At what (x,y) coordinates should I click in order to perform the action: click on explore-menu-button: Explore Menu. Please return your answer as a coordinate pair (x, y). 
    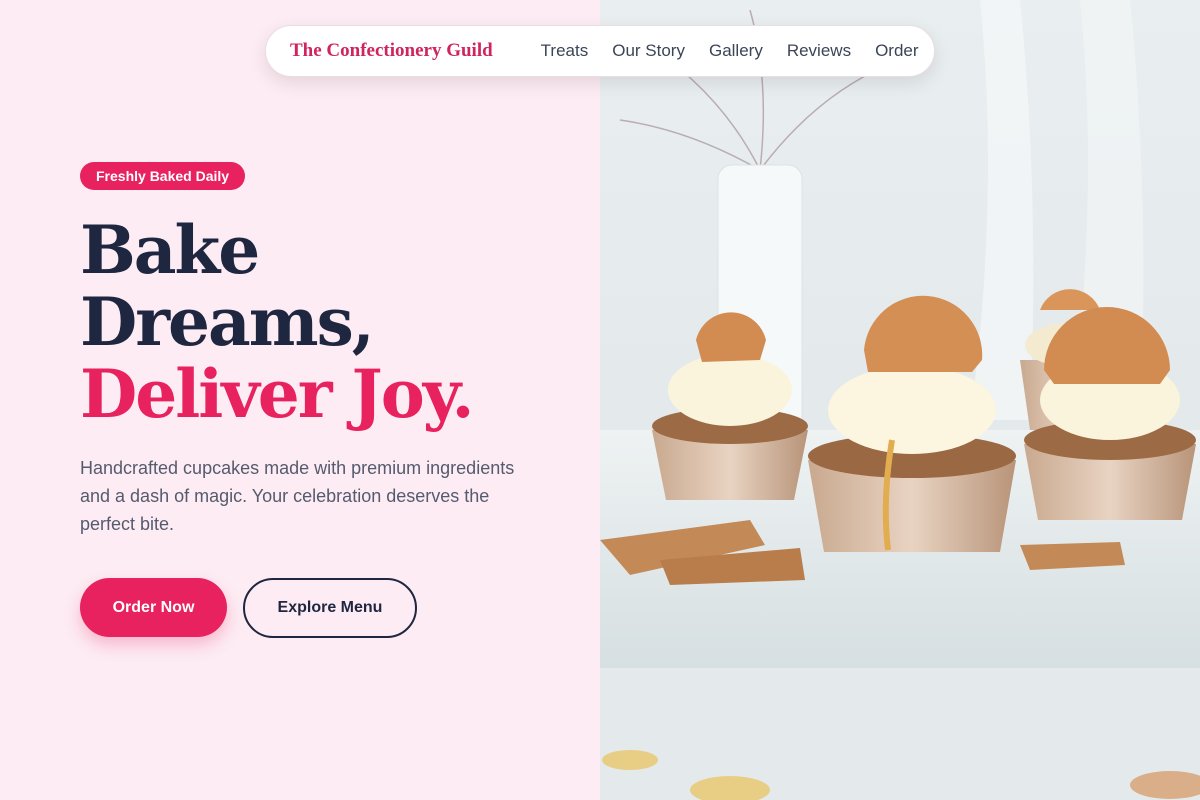
    Looking at the image, I should click on (330, 608).